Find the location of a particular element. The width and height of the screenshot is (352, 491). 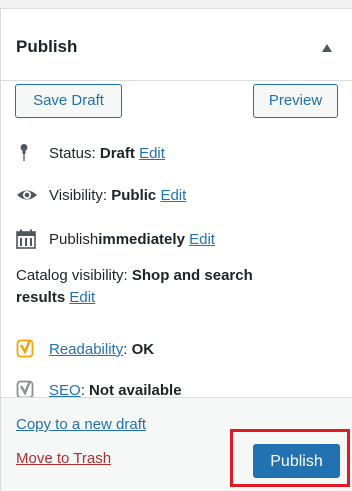

publish-time-row: Publish immediately Edit is located at coordinates (115, 239).